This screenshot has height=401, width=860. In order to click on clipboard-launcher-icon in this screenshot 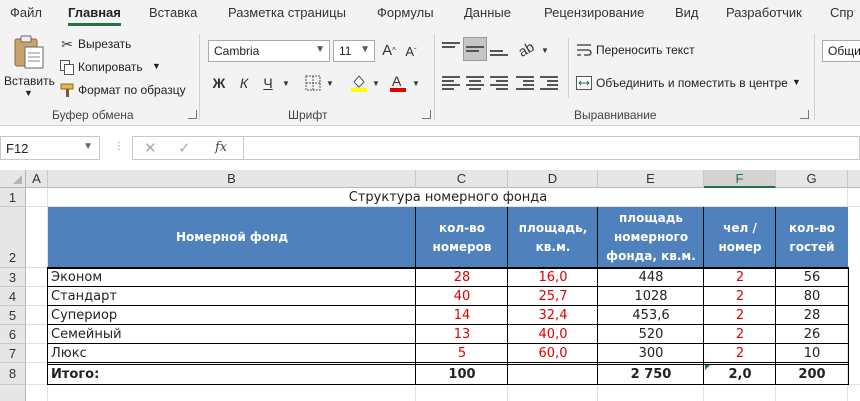, I will do `click(192, 114)`.